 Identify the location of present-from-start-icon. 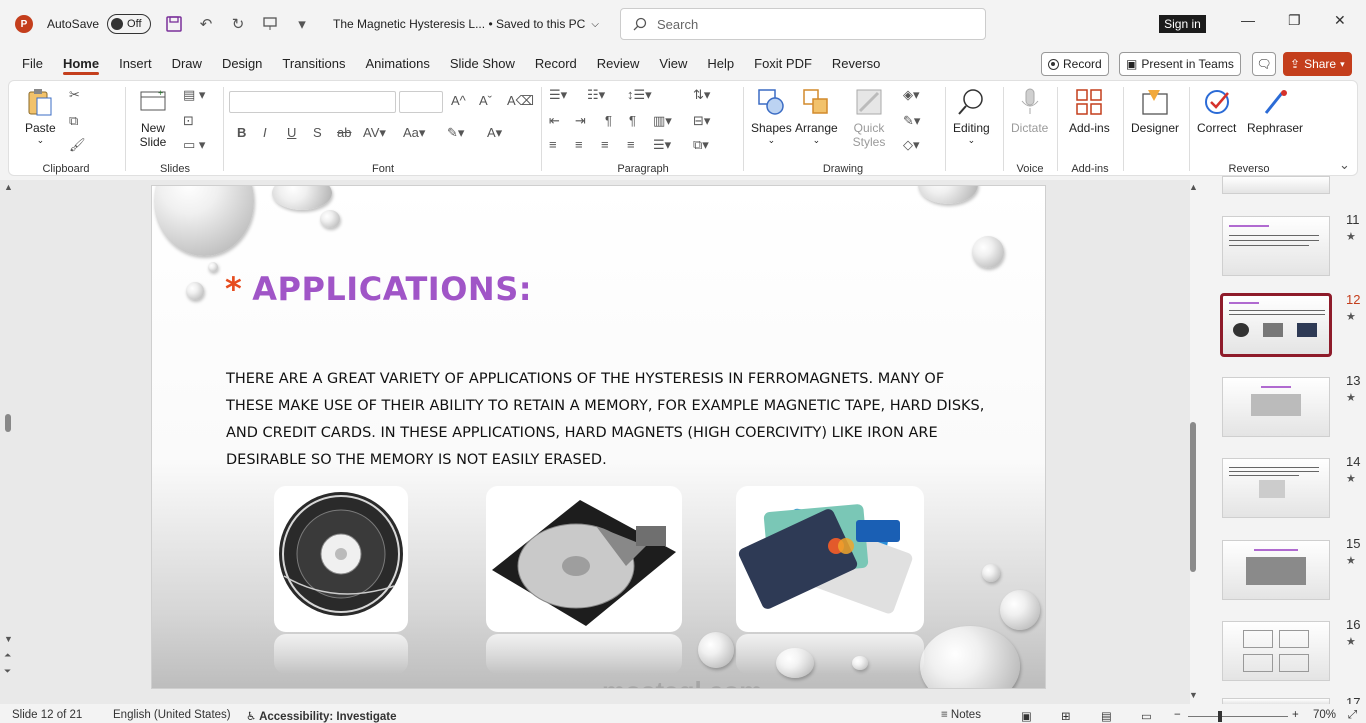
(270, 24).